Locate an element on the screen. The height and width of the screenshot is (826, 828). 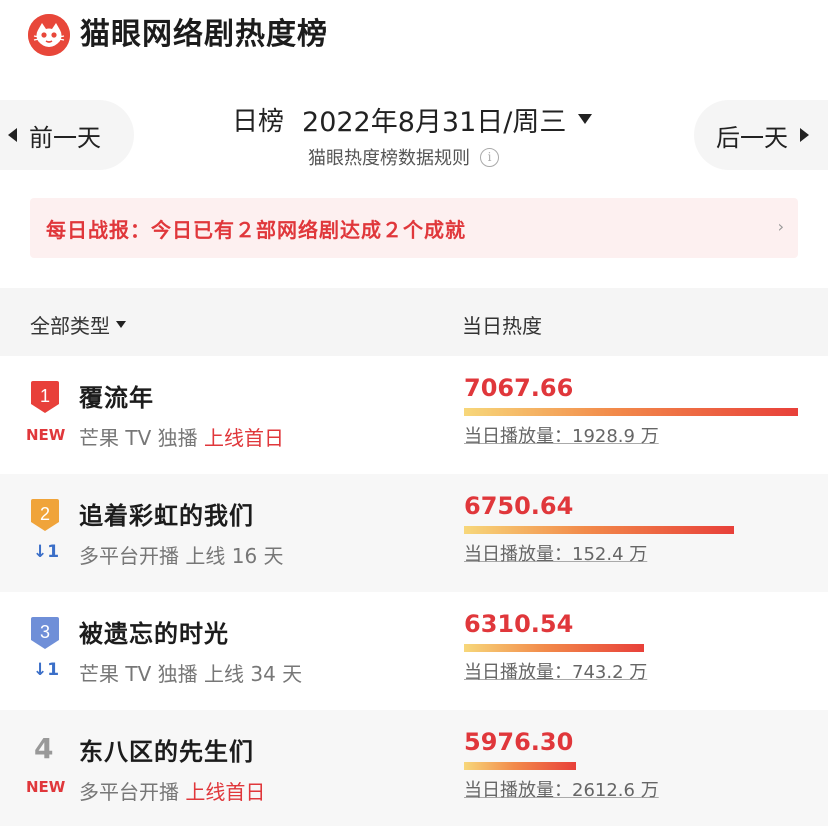
data-rules-link: 猫眼热度榜数据规则 i is located at coordinates (403, 157).